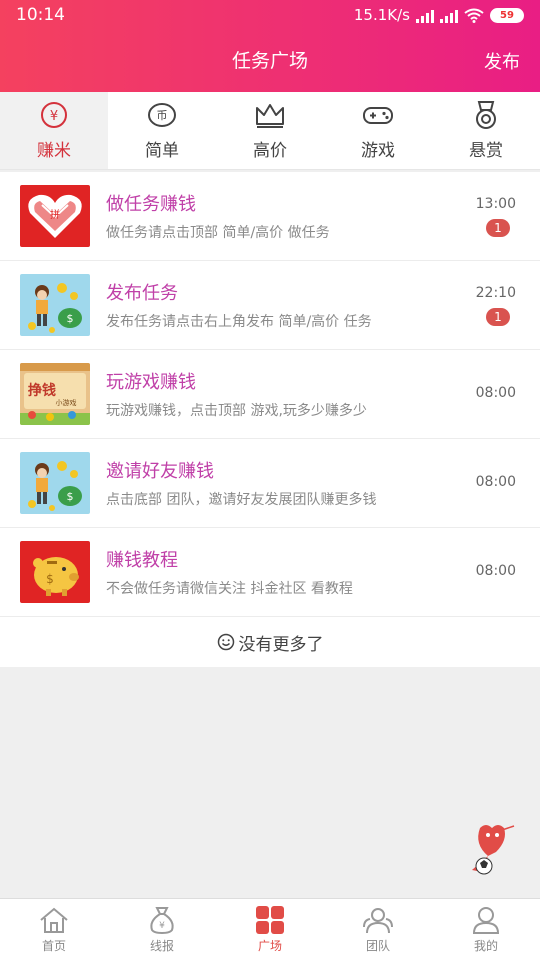  Describe the element at coordinates (270, 572) in the screenshot. I see `task-item: $ 赚钱教程 不会做任务请微信关注 抖金社区 看教程 08:00` at that location.